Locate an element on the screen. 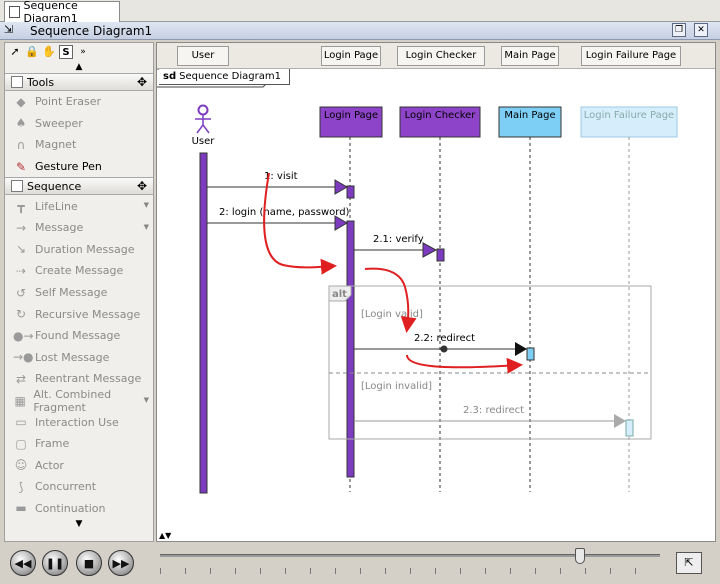 The image size is (720, 584). lifeline-header-login-page: Login Page is located at coordinates (351, 56).